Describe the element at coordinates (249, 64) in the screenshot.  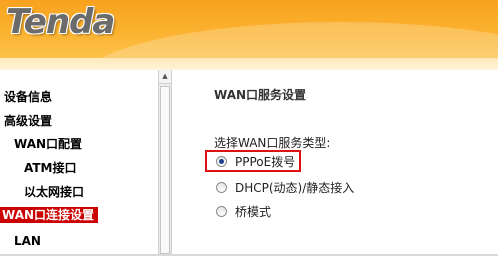
I see `header-band` at that location.